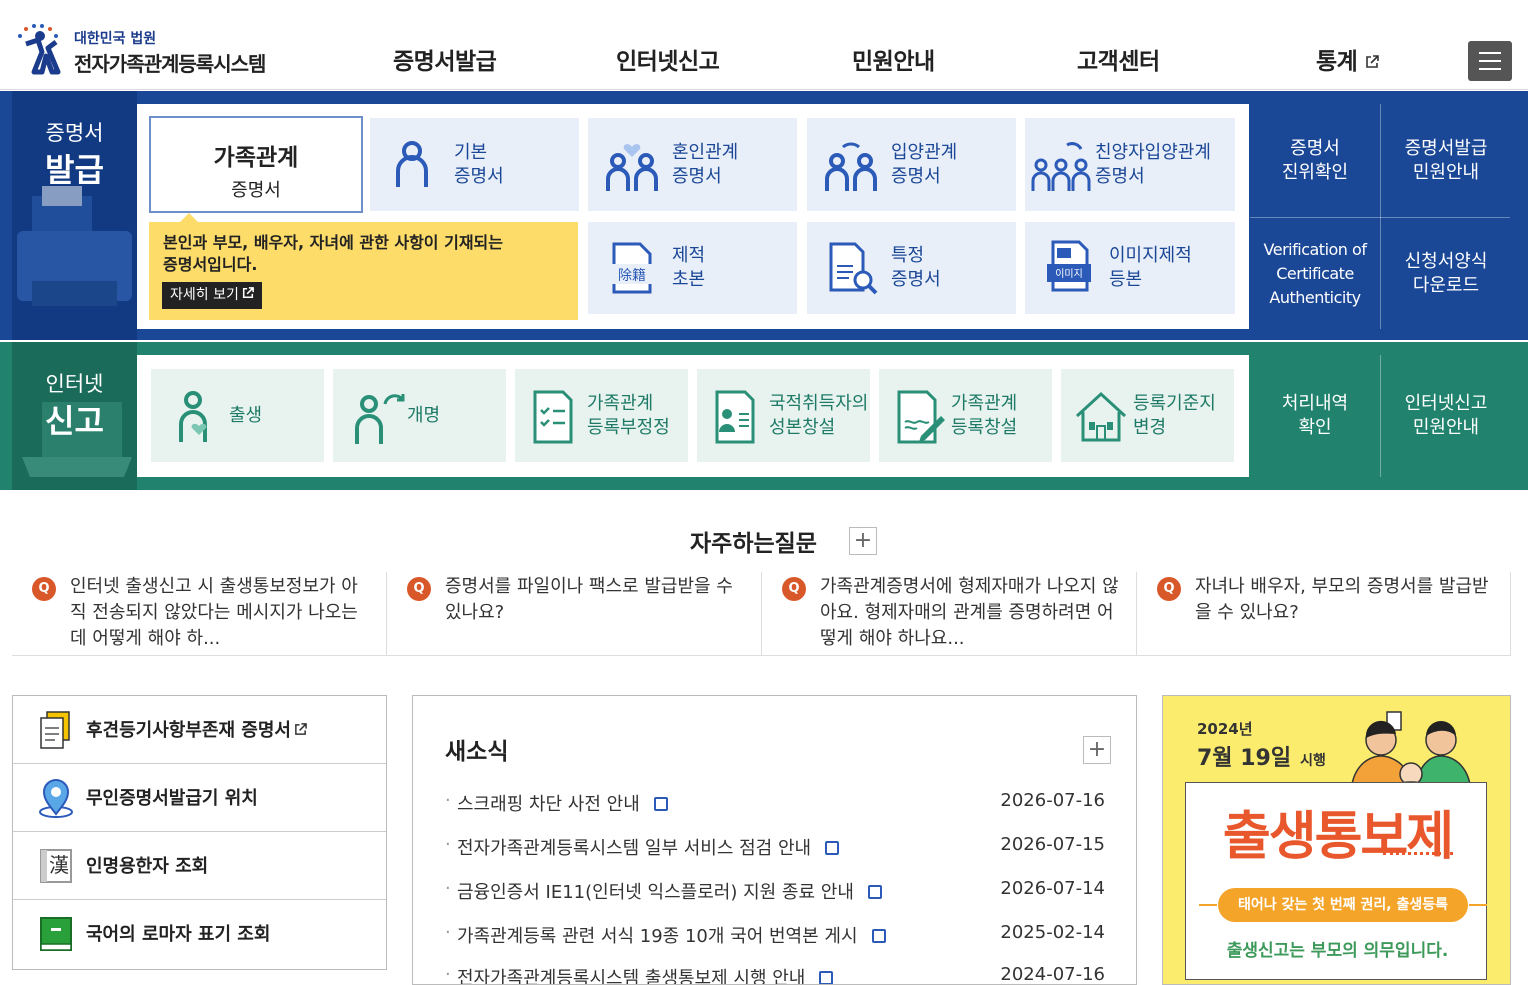  Describe the element at coordinates (553, 416) in the screenshot. I see `checklist-icon` at that location.